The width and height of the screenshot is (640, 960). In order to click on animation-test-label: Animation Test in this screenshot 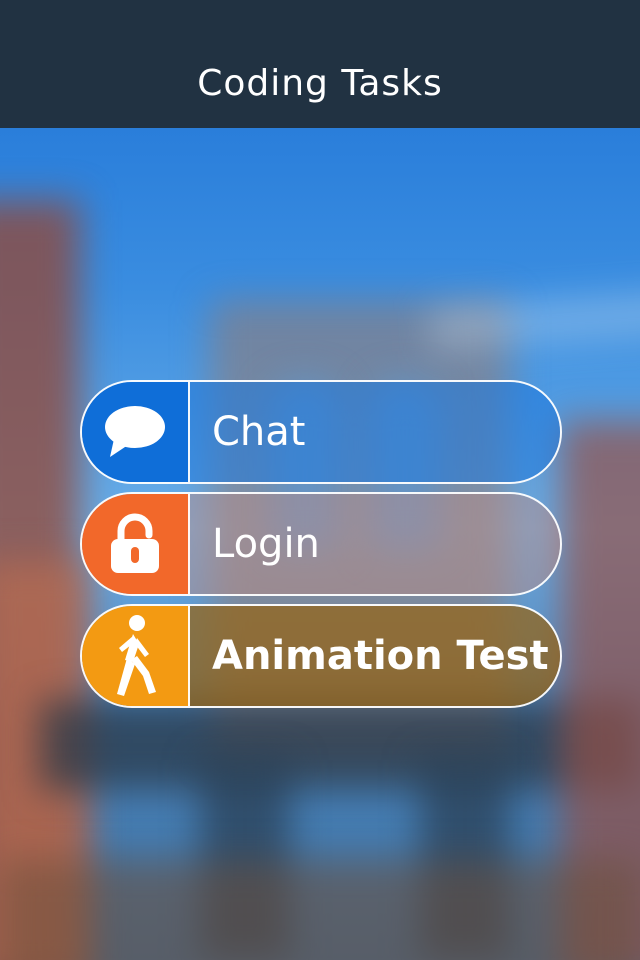, I will do `click(380, 656)`.